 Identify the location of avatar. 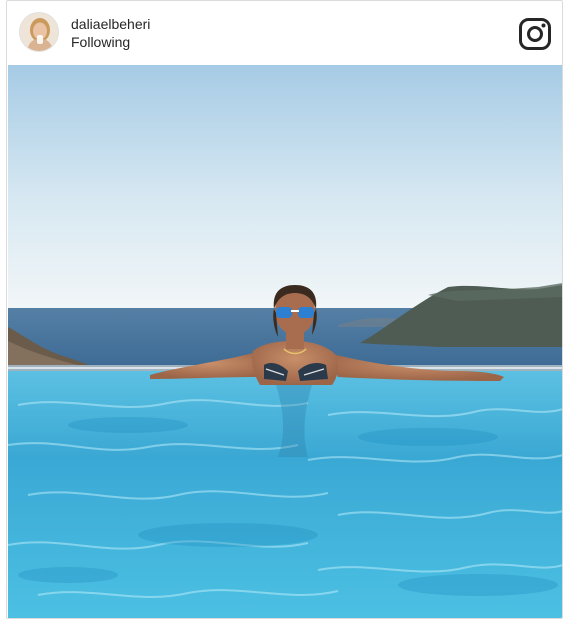
(39, 32).